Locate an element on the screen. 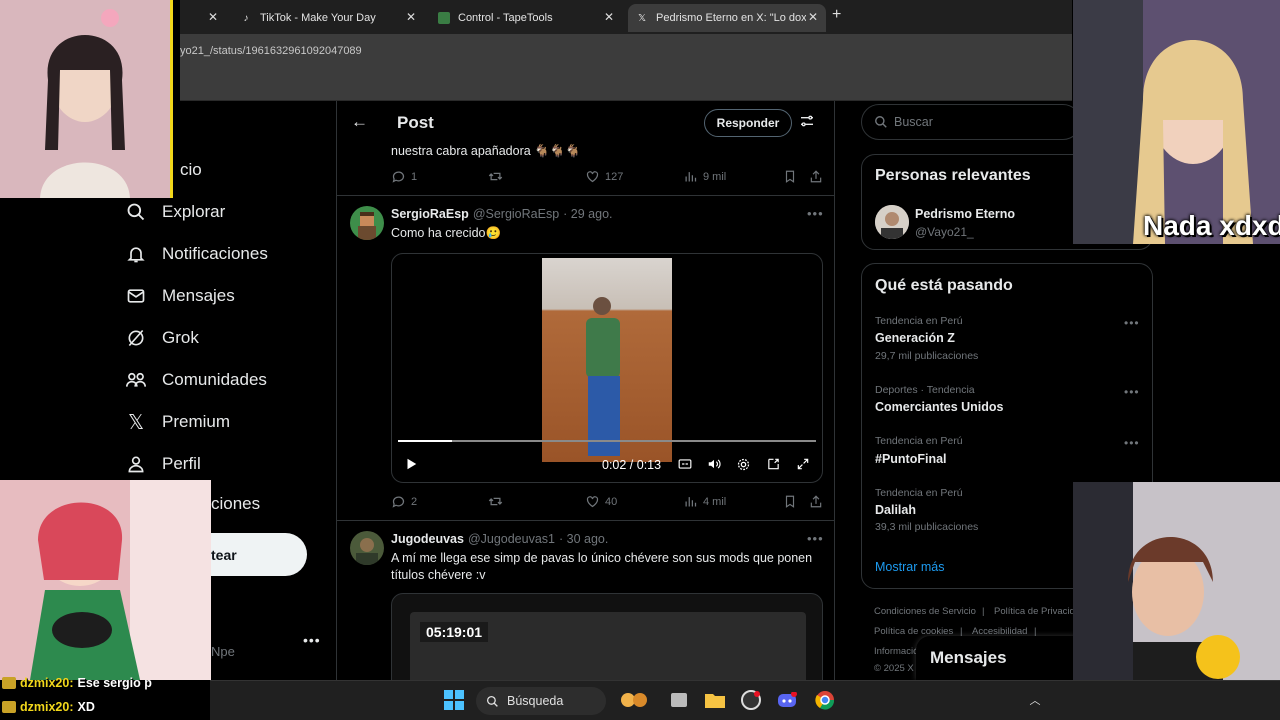  messages-drawer: Mensajes is located at coordinates (996, 658).